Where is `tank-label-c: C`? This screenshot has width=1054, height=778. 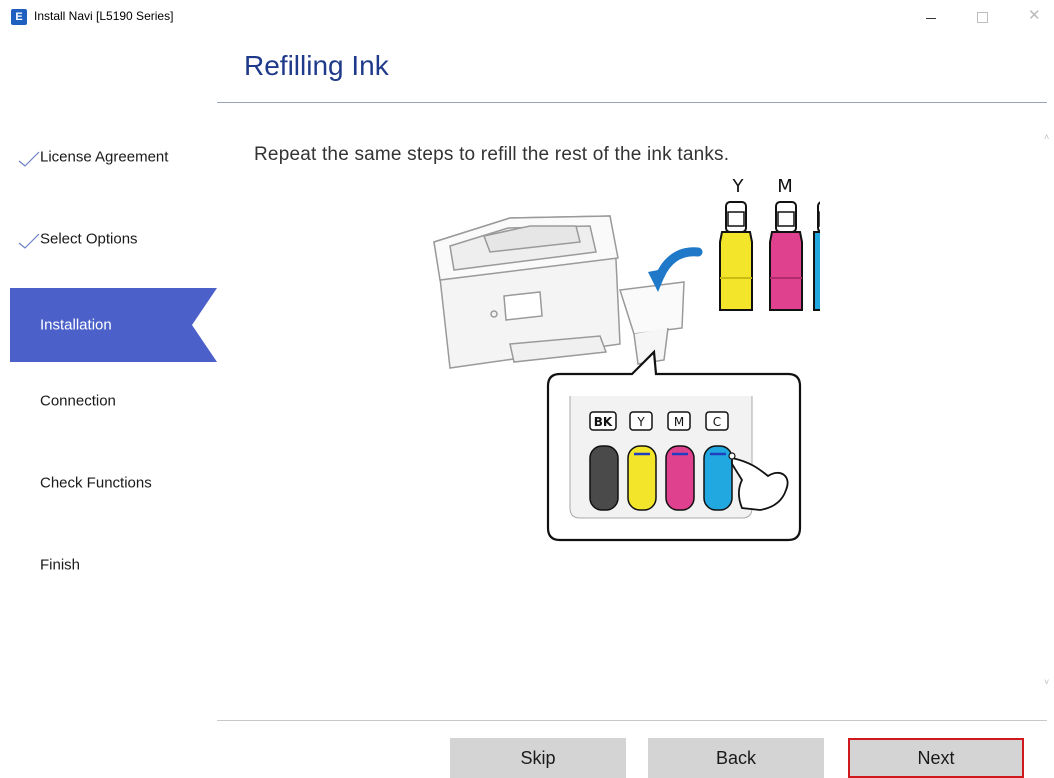
tank-label-c: C is located at coordinates (717, 422).